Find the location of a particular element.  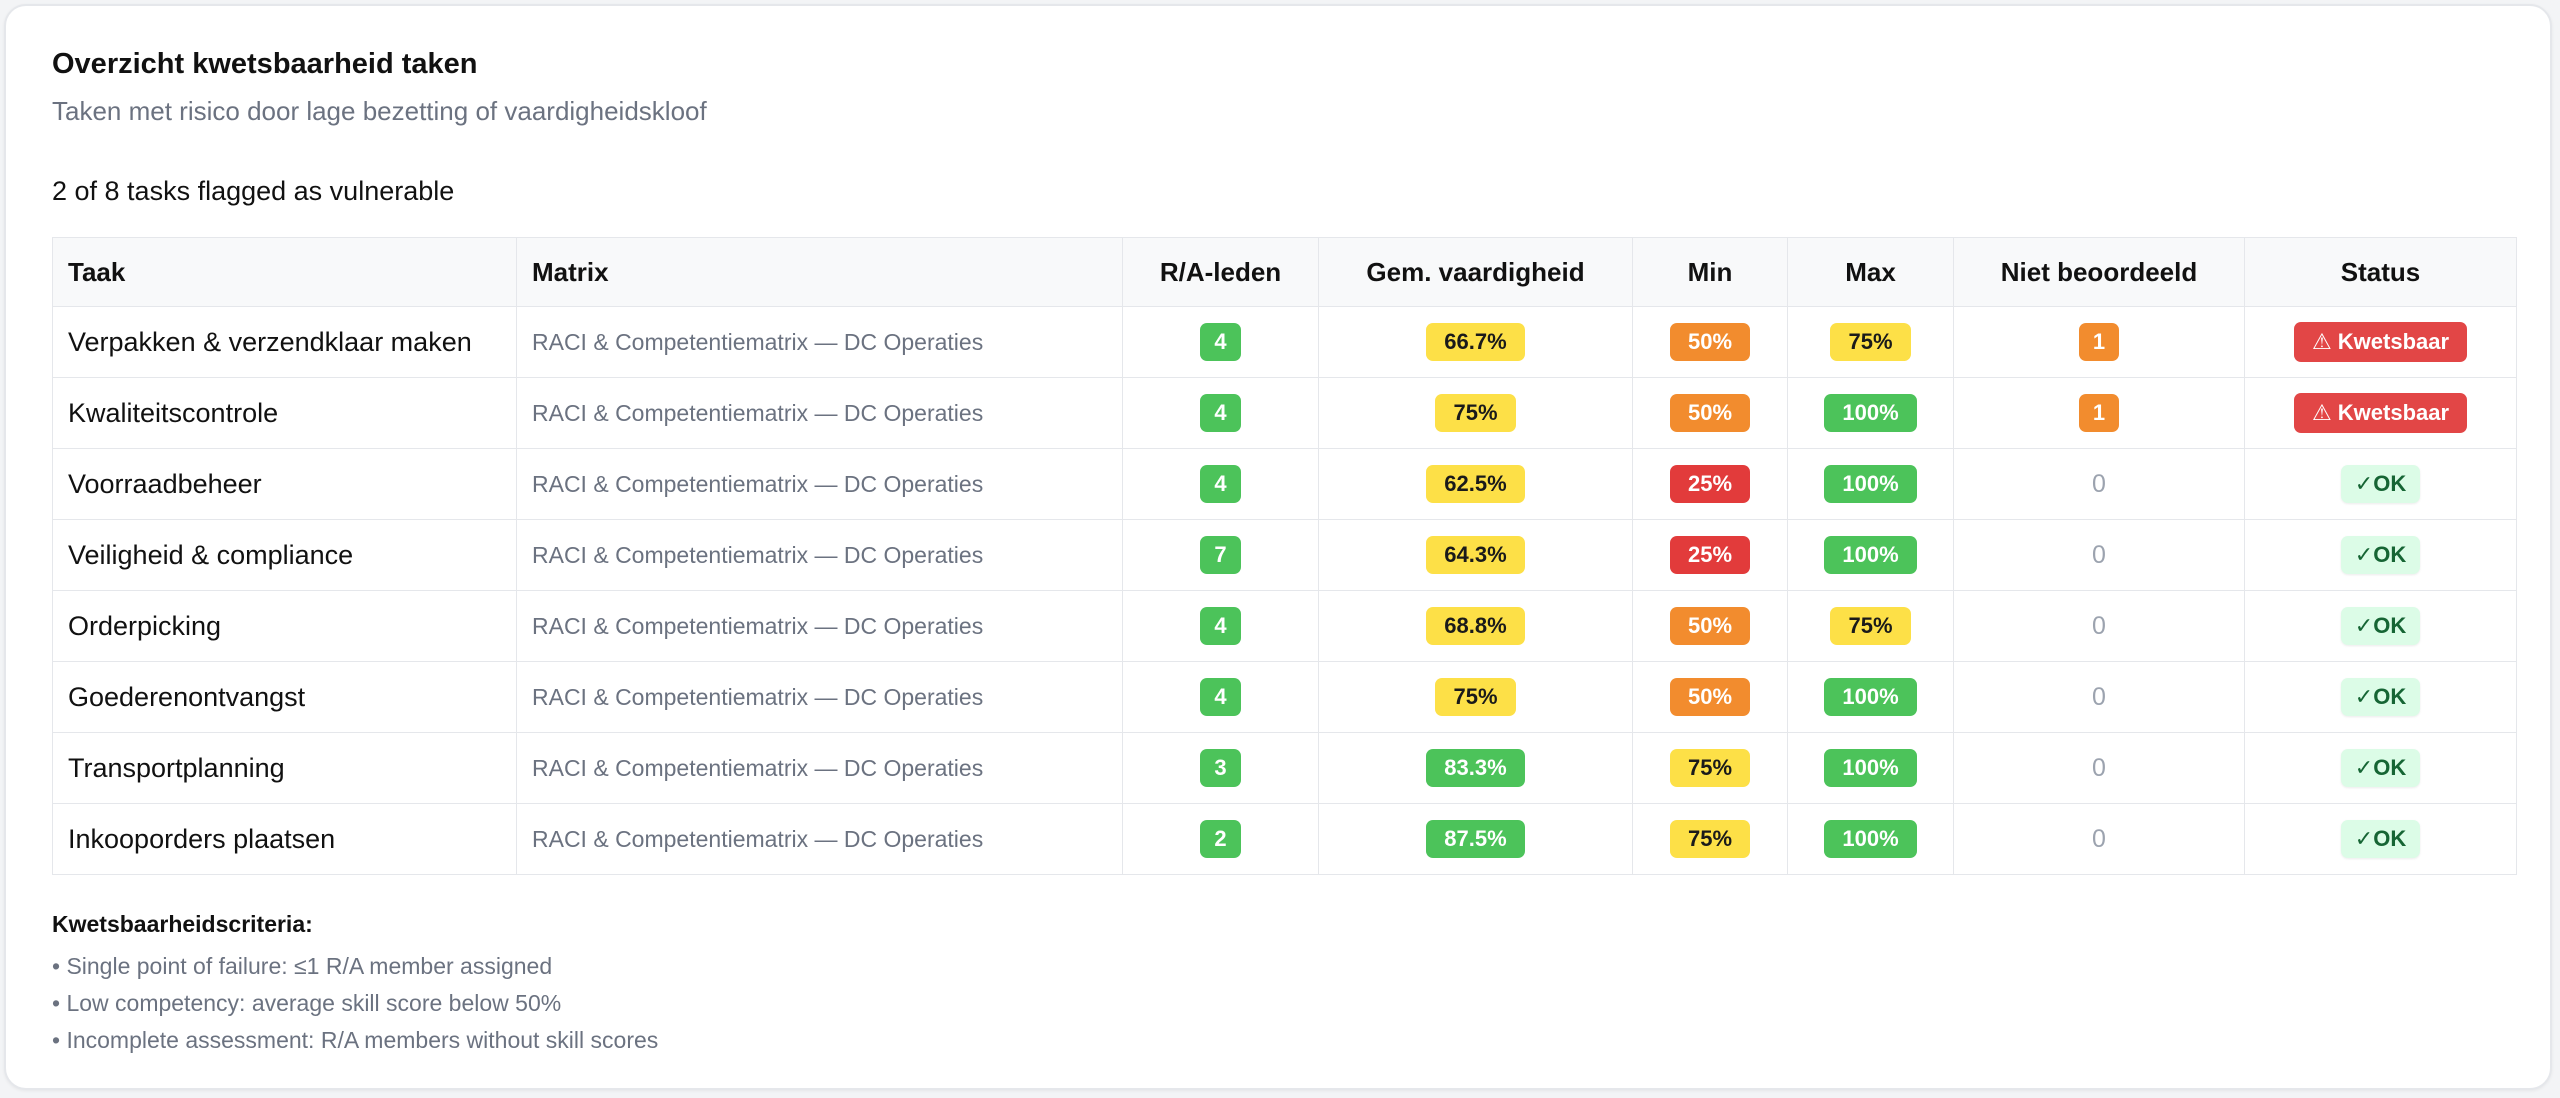

avg-skill-cell: 66.7% is located at coordinates (1475, 342).